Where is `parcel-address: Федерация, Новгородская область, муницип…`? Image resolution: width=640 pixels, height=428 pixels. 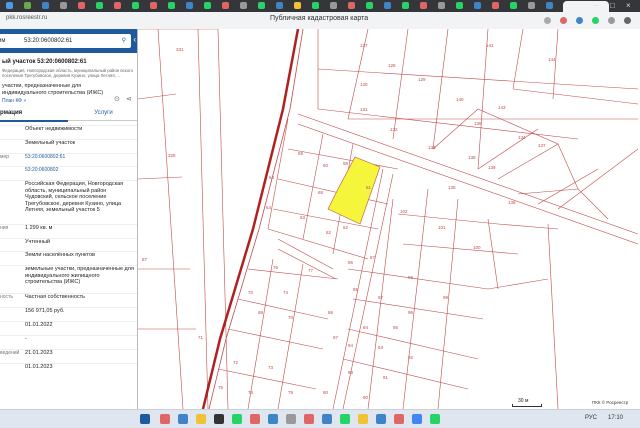
parcel-address: Федерация, Новгородская область, муницип… is located at coordinates (67, 73).